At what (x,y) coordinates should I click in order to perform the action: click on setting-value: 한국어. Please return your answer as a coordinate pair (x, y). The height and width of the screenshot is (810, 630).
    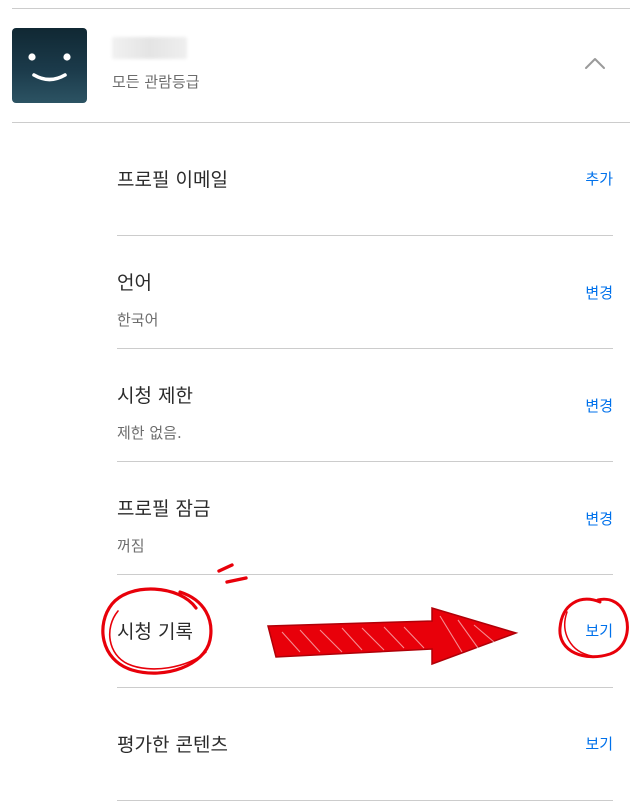
    Looking at the image, I should click on (138, 320).